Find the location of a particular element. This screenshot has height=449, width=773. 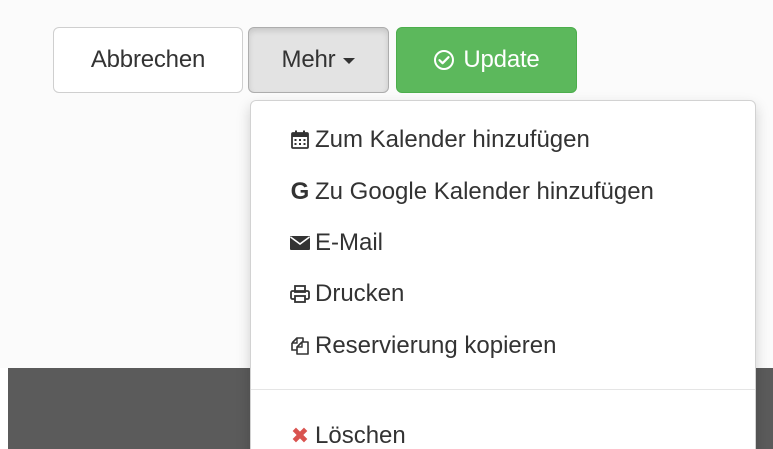

menu-item-label: Reservierung kopieren is located at coordinates (436, 345).